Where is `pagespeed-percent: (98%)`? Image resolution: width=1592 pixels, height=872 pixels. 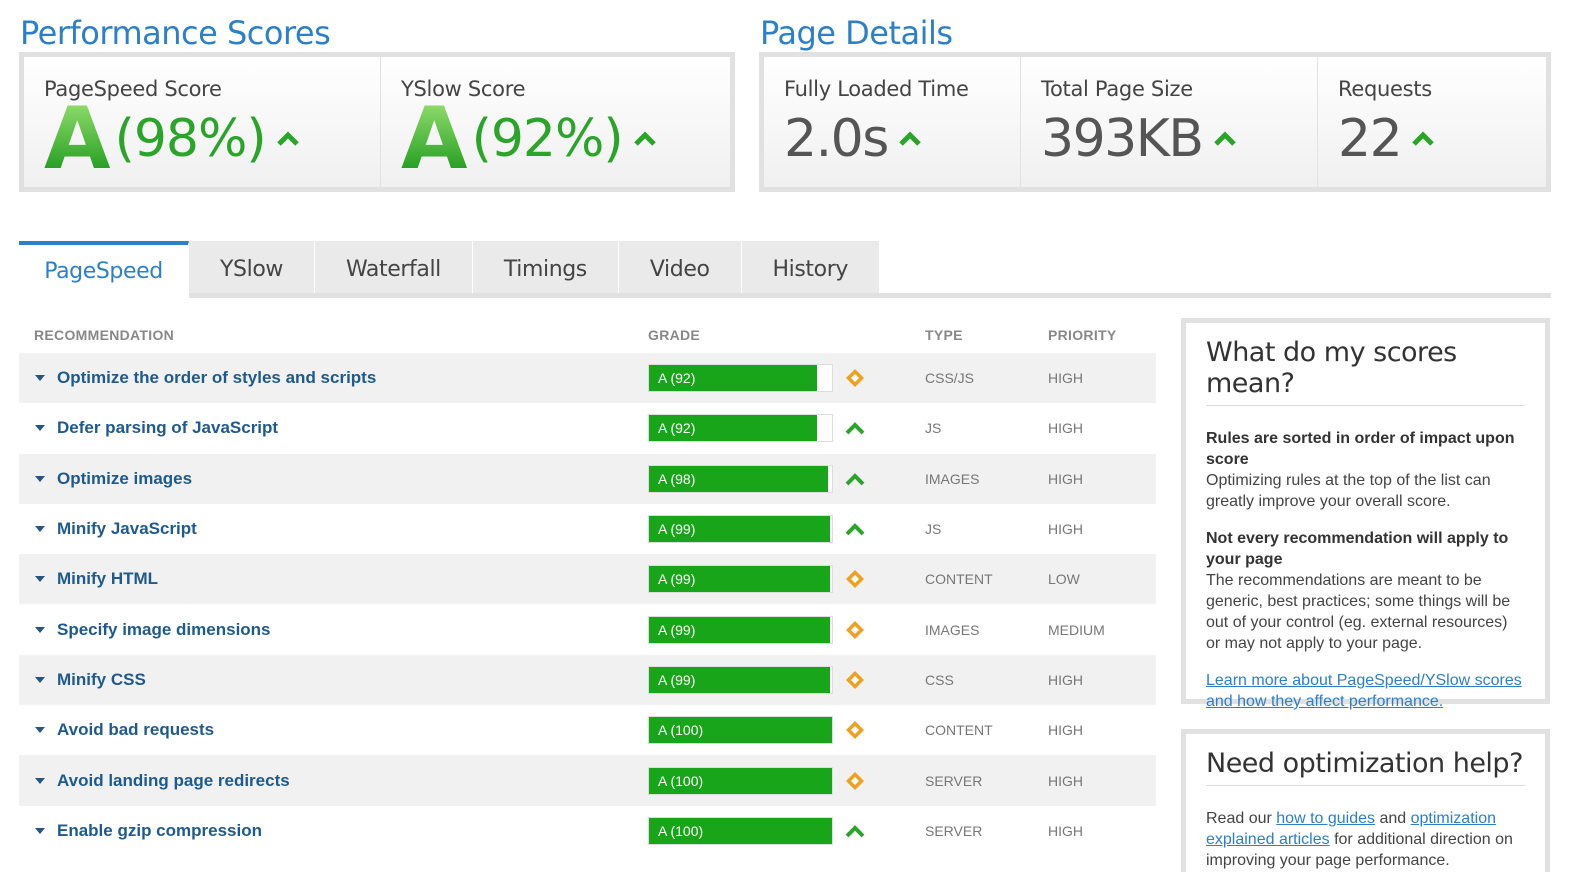 pagespeed-percent: (98%) is located at coordinates (190, 139).